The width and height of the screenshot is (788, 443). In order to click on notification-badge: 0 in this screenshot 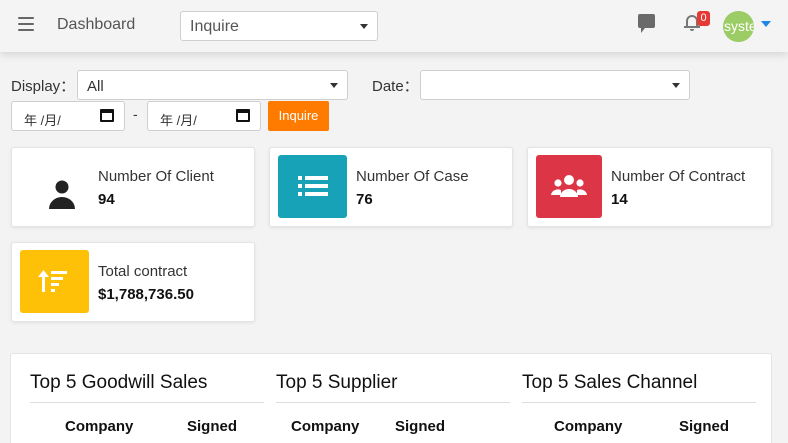, I will do `click(703, 18)`.